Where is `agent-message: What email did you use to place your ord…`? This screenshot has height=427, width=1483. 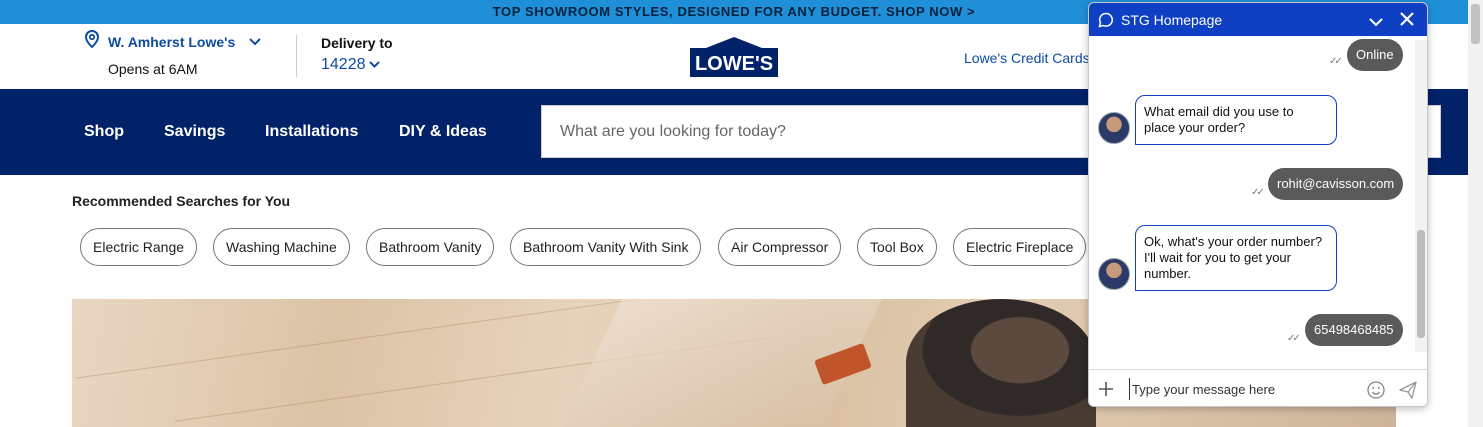 agent-message: What email did you use to place your ord… is located at coordinates (1236, 120).